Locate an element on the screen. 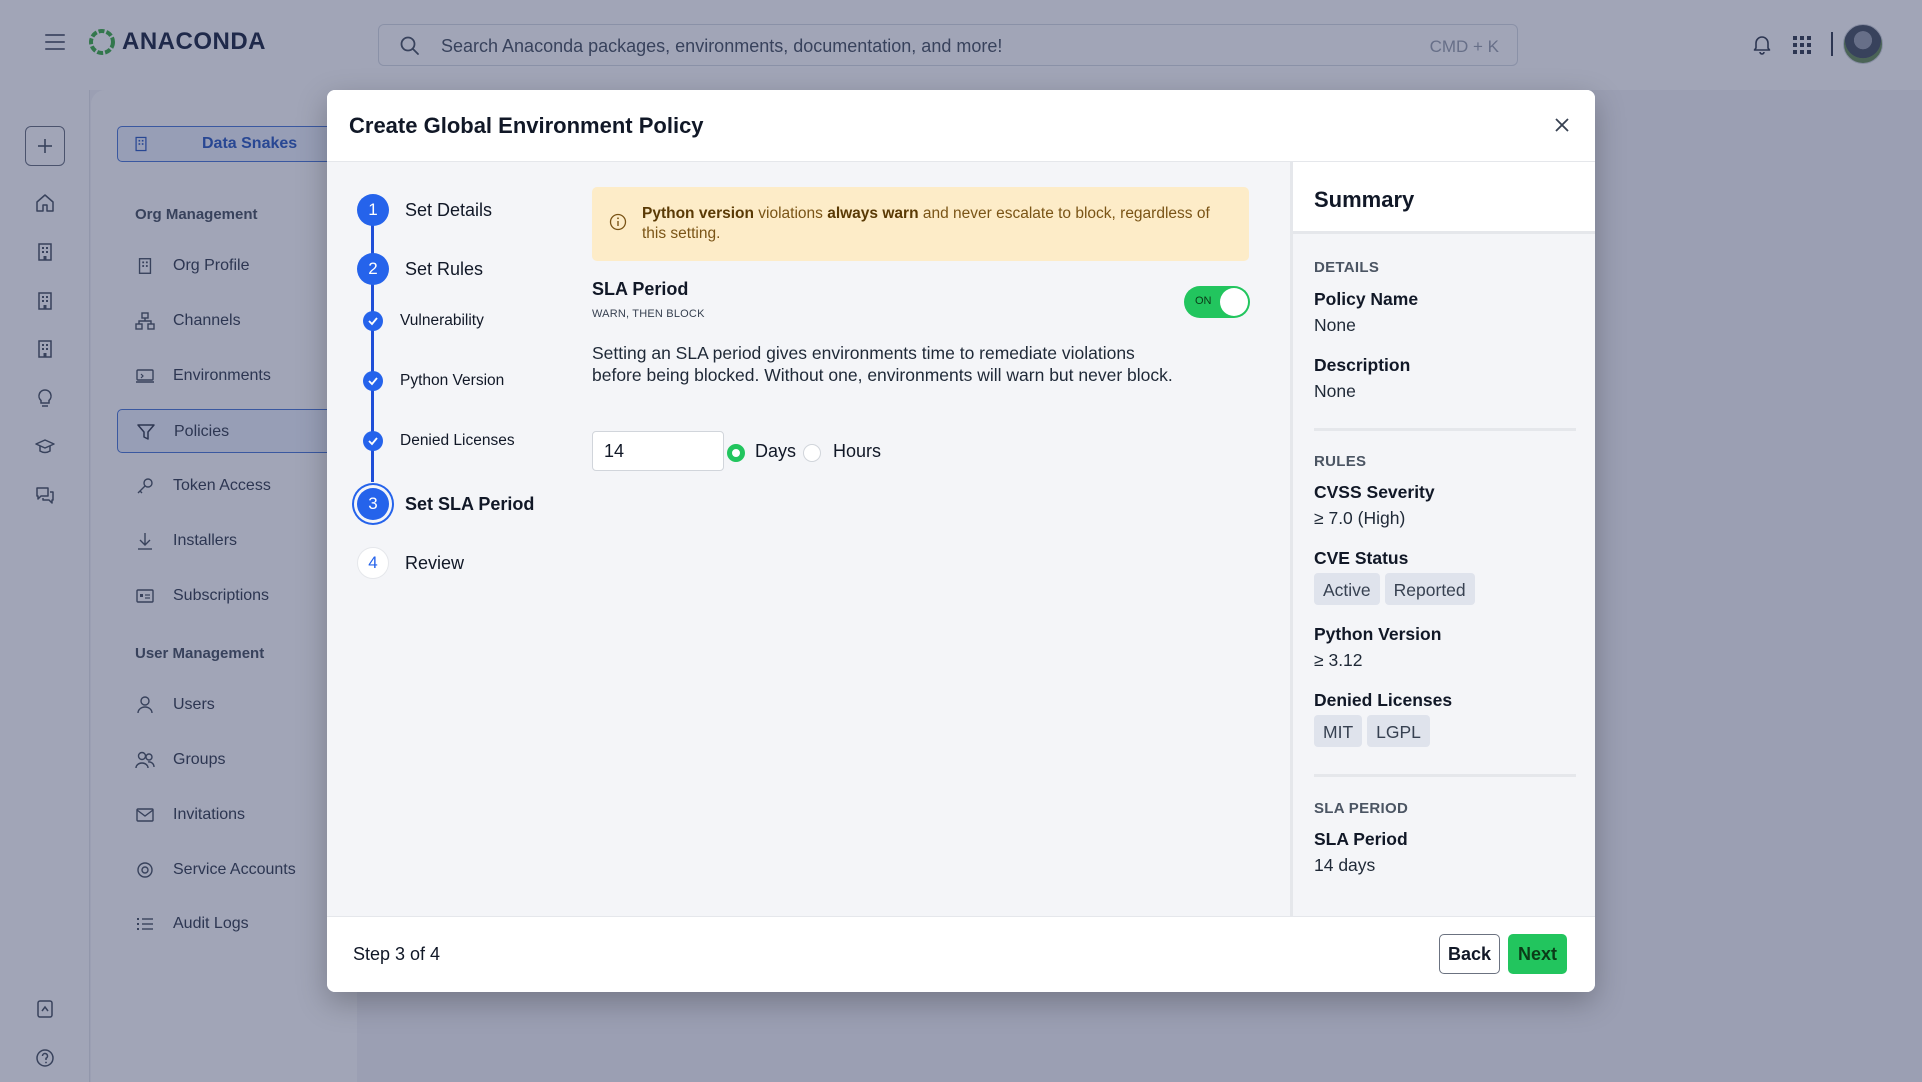 This screenshot has width=1922, height=1082. substep-denied-licenses-check is located at coordinates (373, 441).